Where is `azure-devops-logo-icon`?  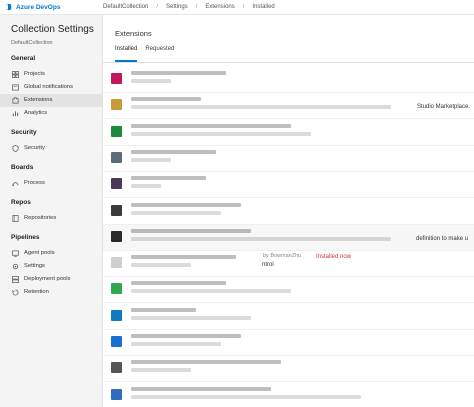
azure-devops-logo-icon is located at coordinates (8, 7).